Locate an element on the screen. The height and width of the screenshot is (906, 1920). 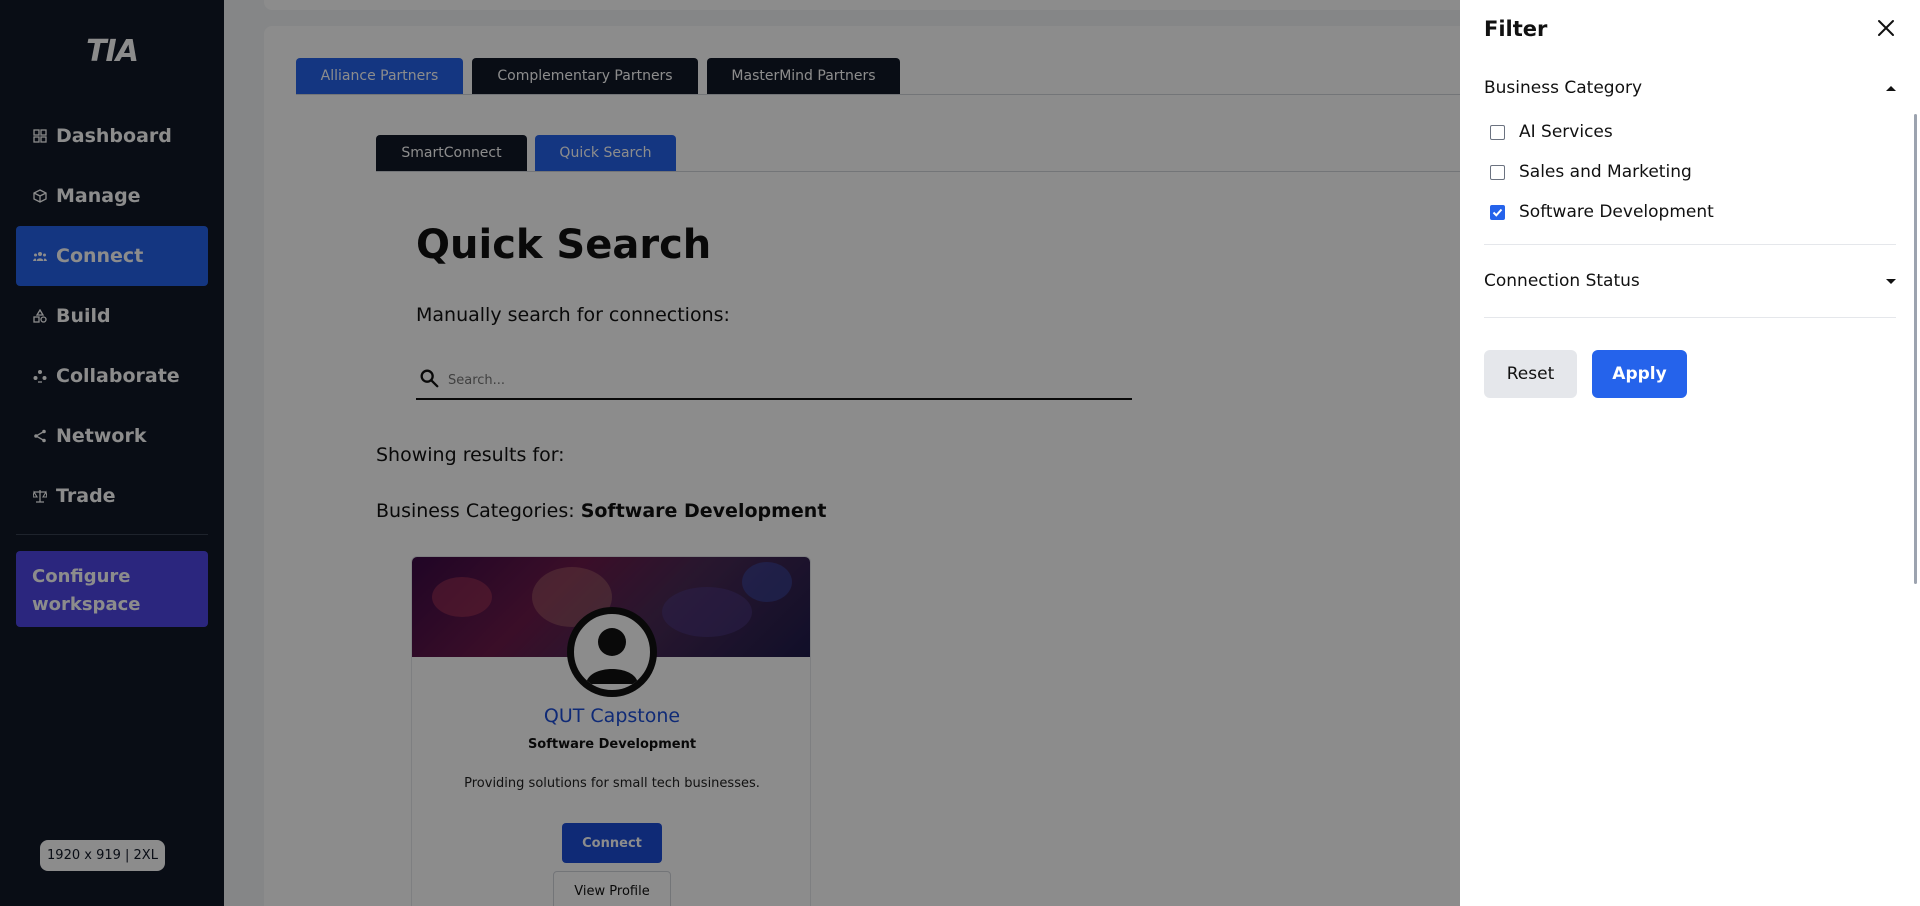
reset-button: Reset is located at coordinates (1530, 374).